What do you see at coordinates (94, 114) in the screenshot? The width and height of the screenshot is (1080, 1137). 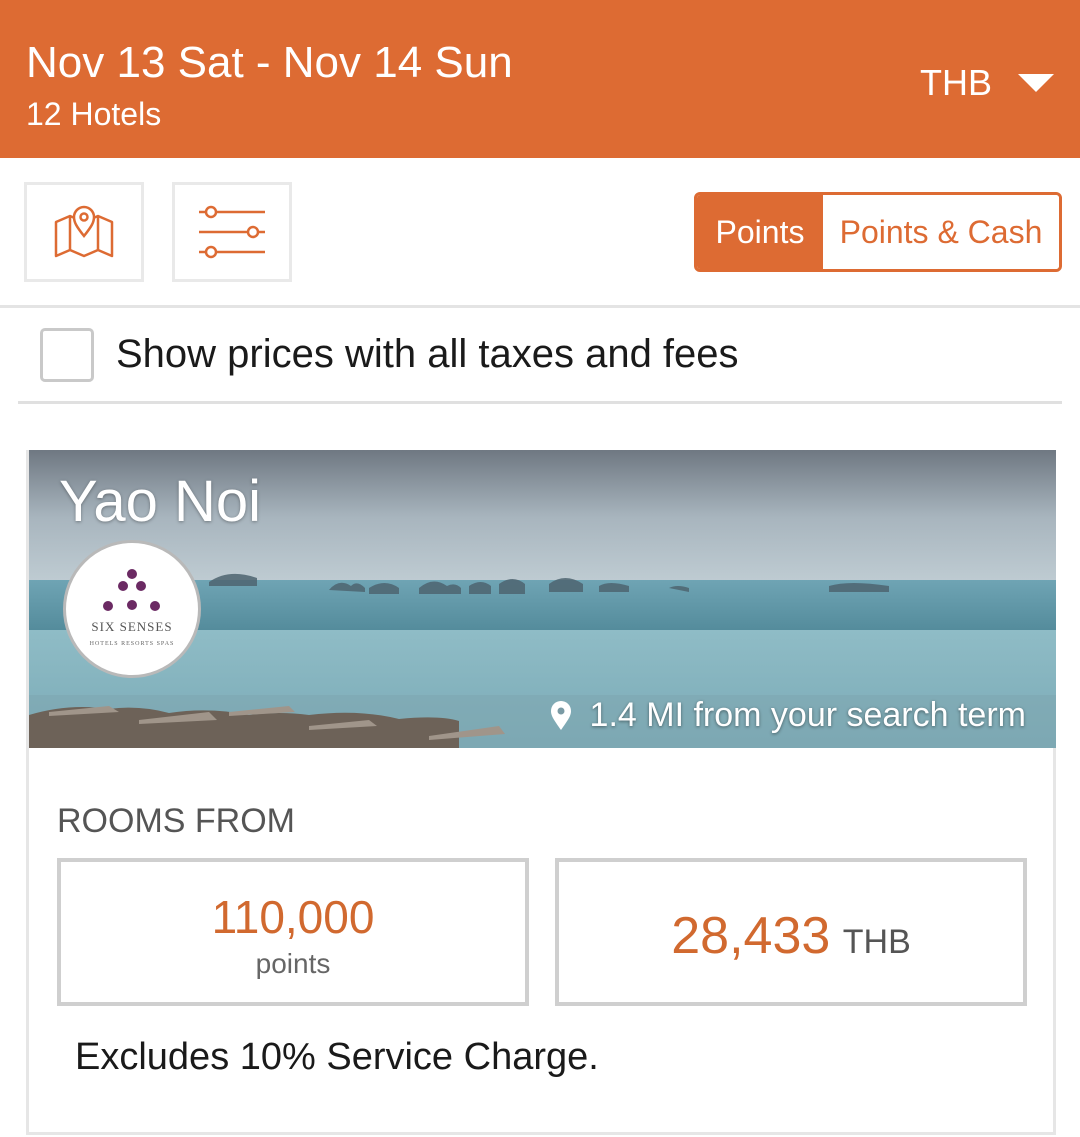 I see `hotel-count: 12 Hotels` at bounding box center [94, 114].